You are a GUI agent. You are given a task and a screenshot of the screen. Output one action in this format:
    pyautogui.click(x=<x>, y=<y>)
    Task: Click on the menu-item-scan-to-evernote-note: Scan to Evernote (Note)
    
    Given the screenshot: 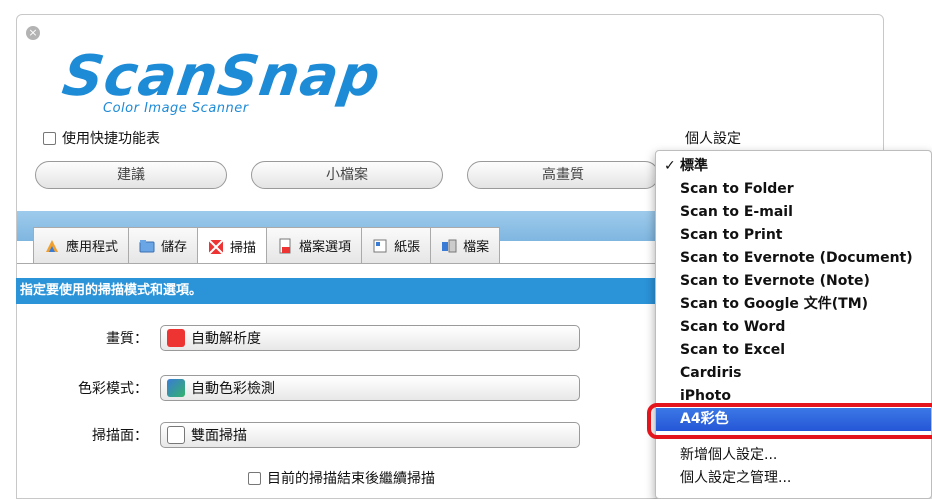 What is the action you would take?
    pyautogui.click(x=793, y=281)
    